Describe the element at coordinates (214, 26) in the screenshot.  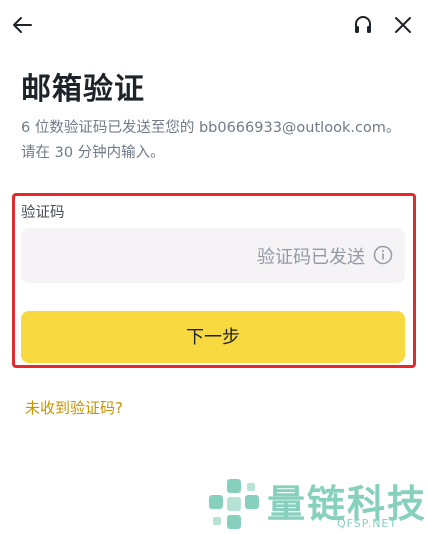
I see `top-bar` at that location.